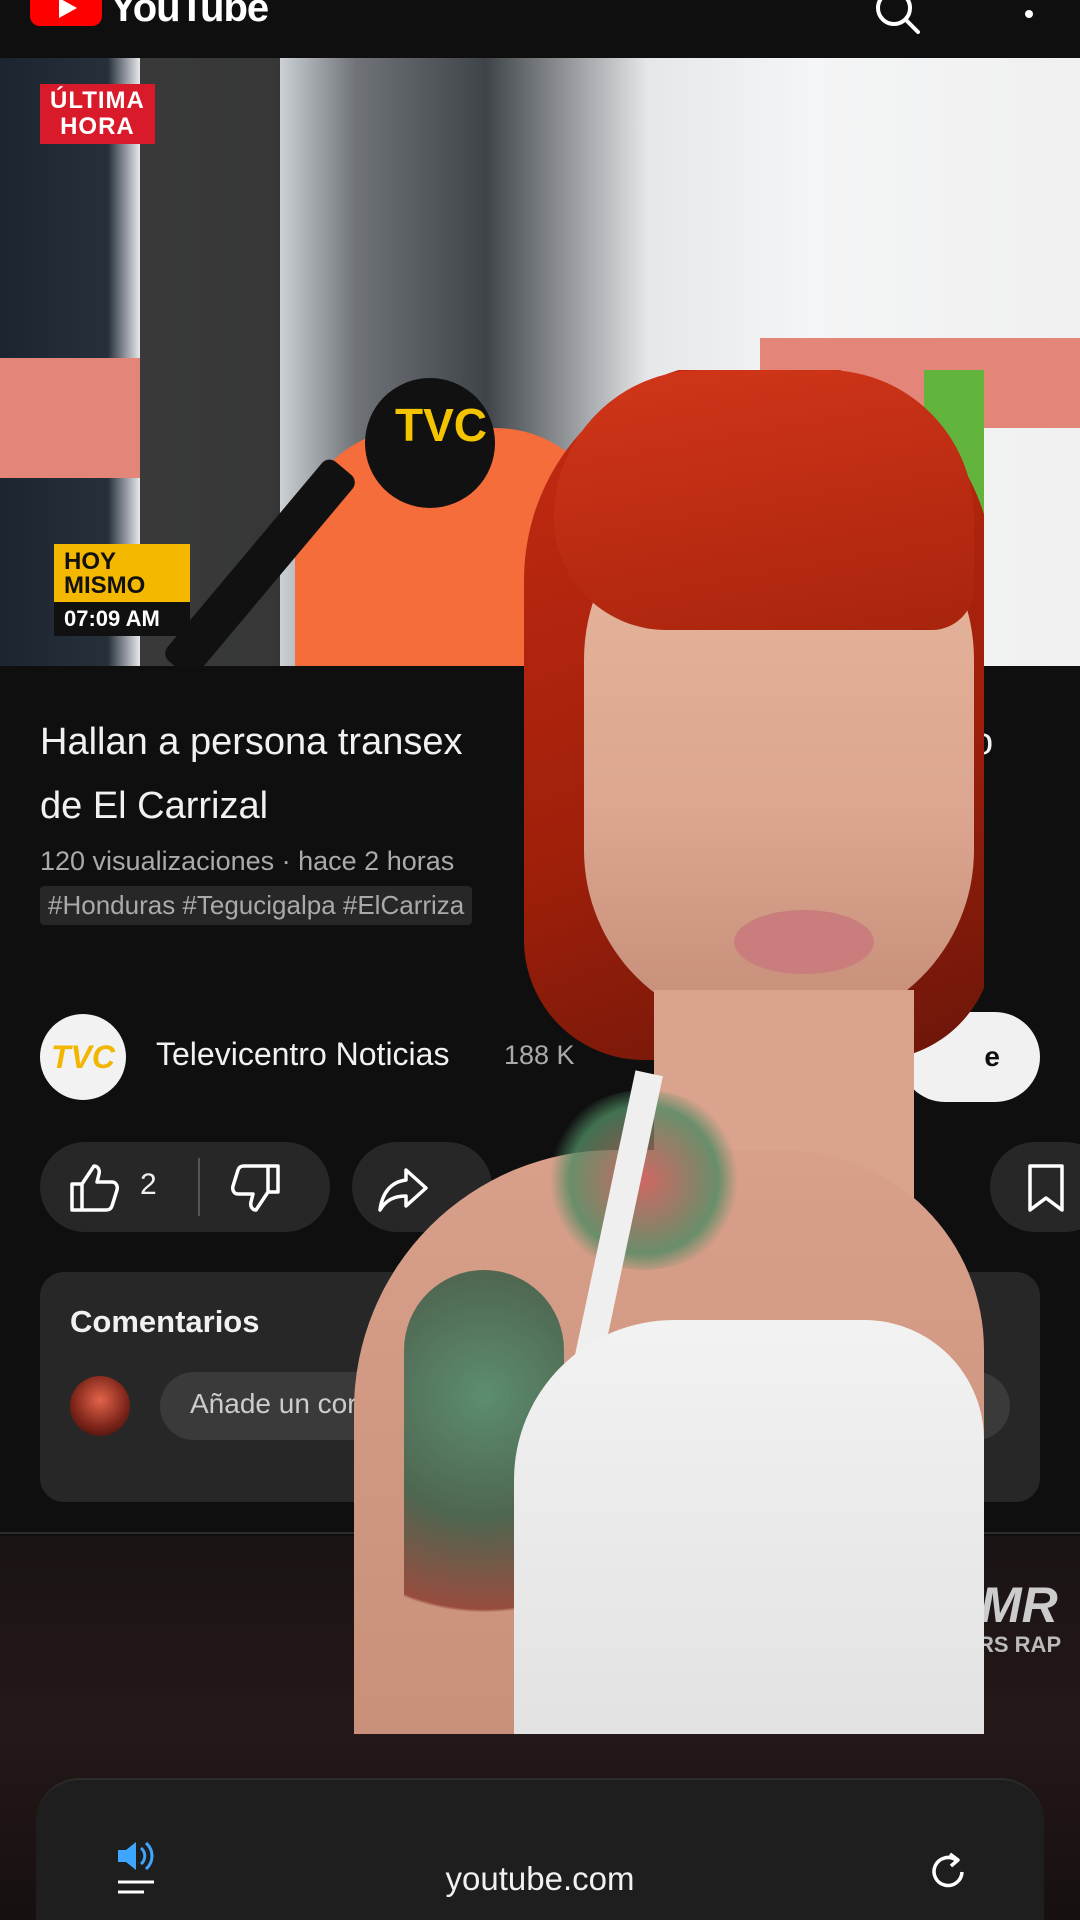 The width and height of the screenshot is (1080, 1920). Describe the element at coordinates (66, 13) in the screenshot. I see `youtube-play-icon` at that location.